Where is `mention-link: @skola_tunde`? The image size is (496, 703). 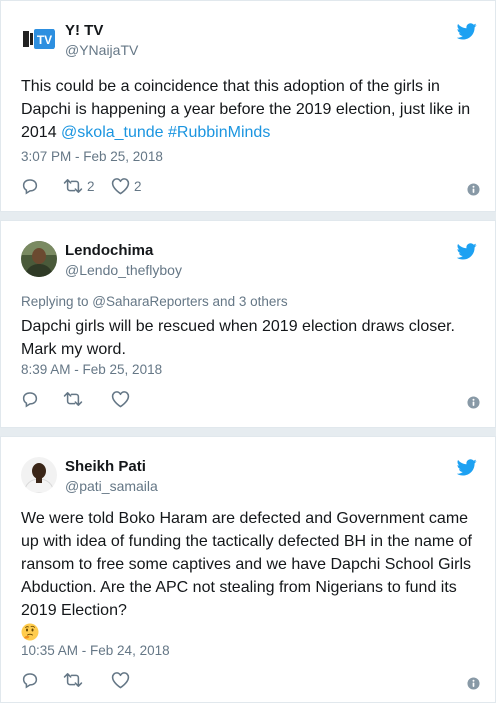 mention-link: @skola_tunde is located at coordinates (112, 132).